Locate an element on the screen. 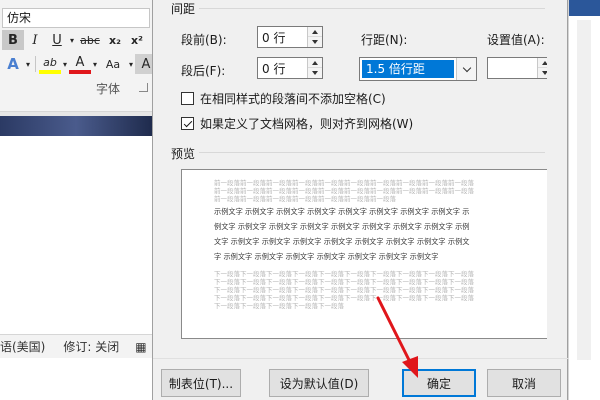  font-dialog-launcher-icon is located at coordinates (143, 87).